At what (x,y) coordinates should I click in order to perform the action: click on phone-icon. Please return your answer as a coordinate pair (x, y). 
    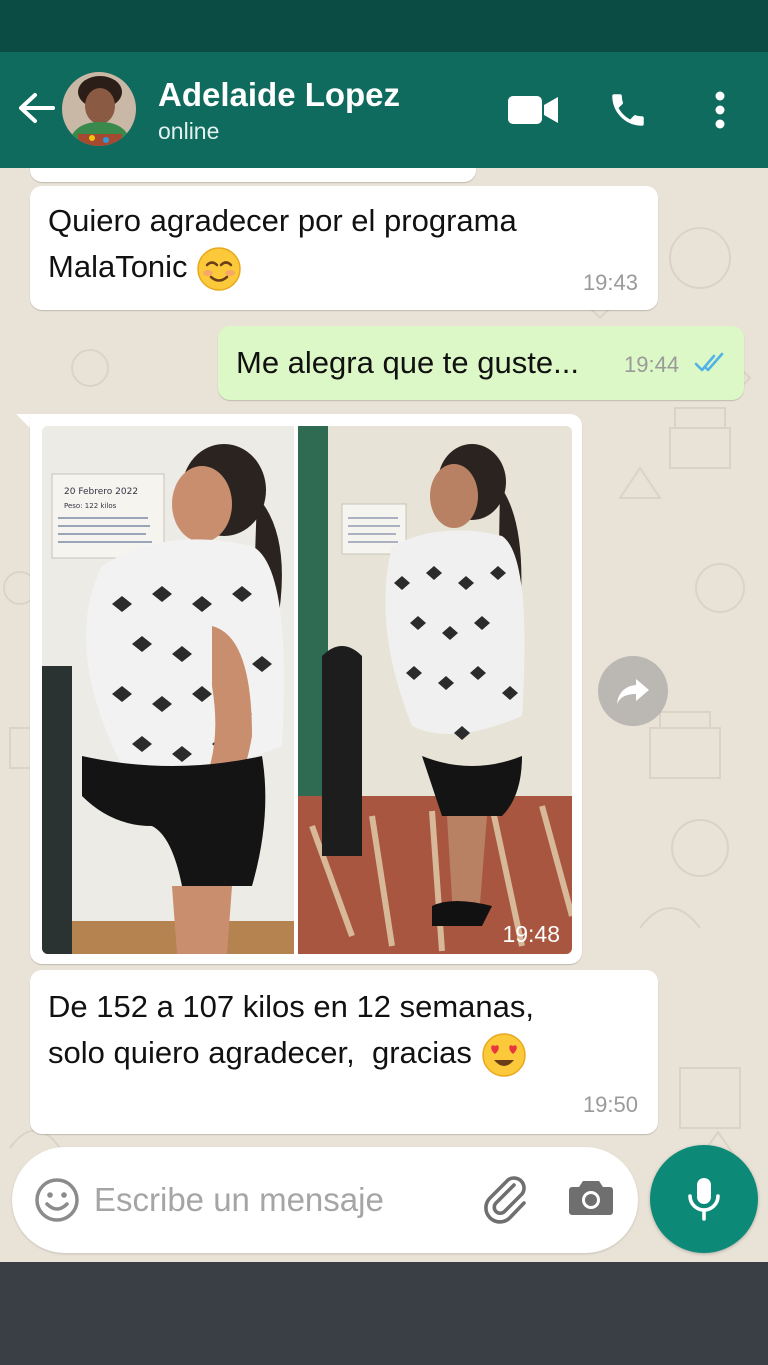
    Looking at the image, I should click on (628, 110).